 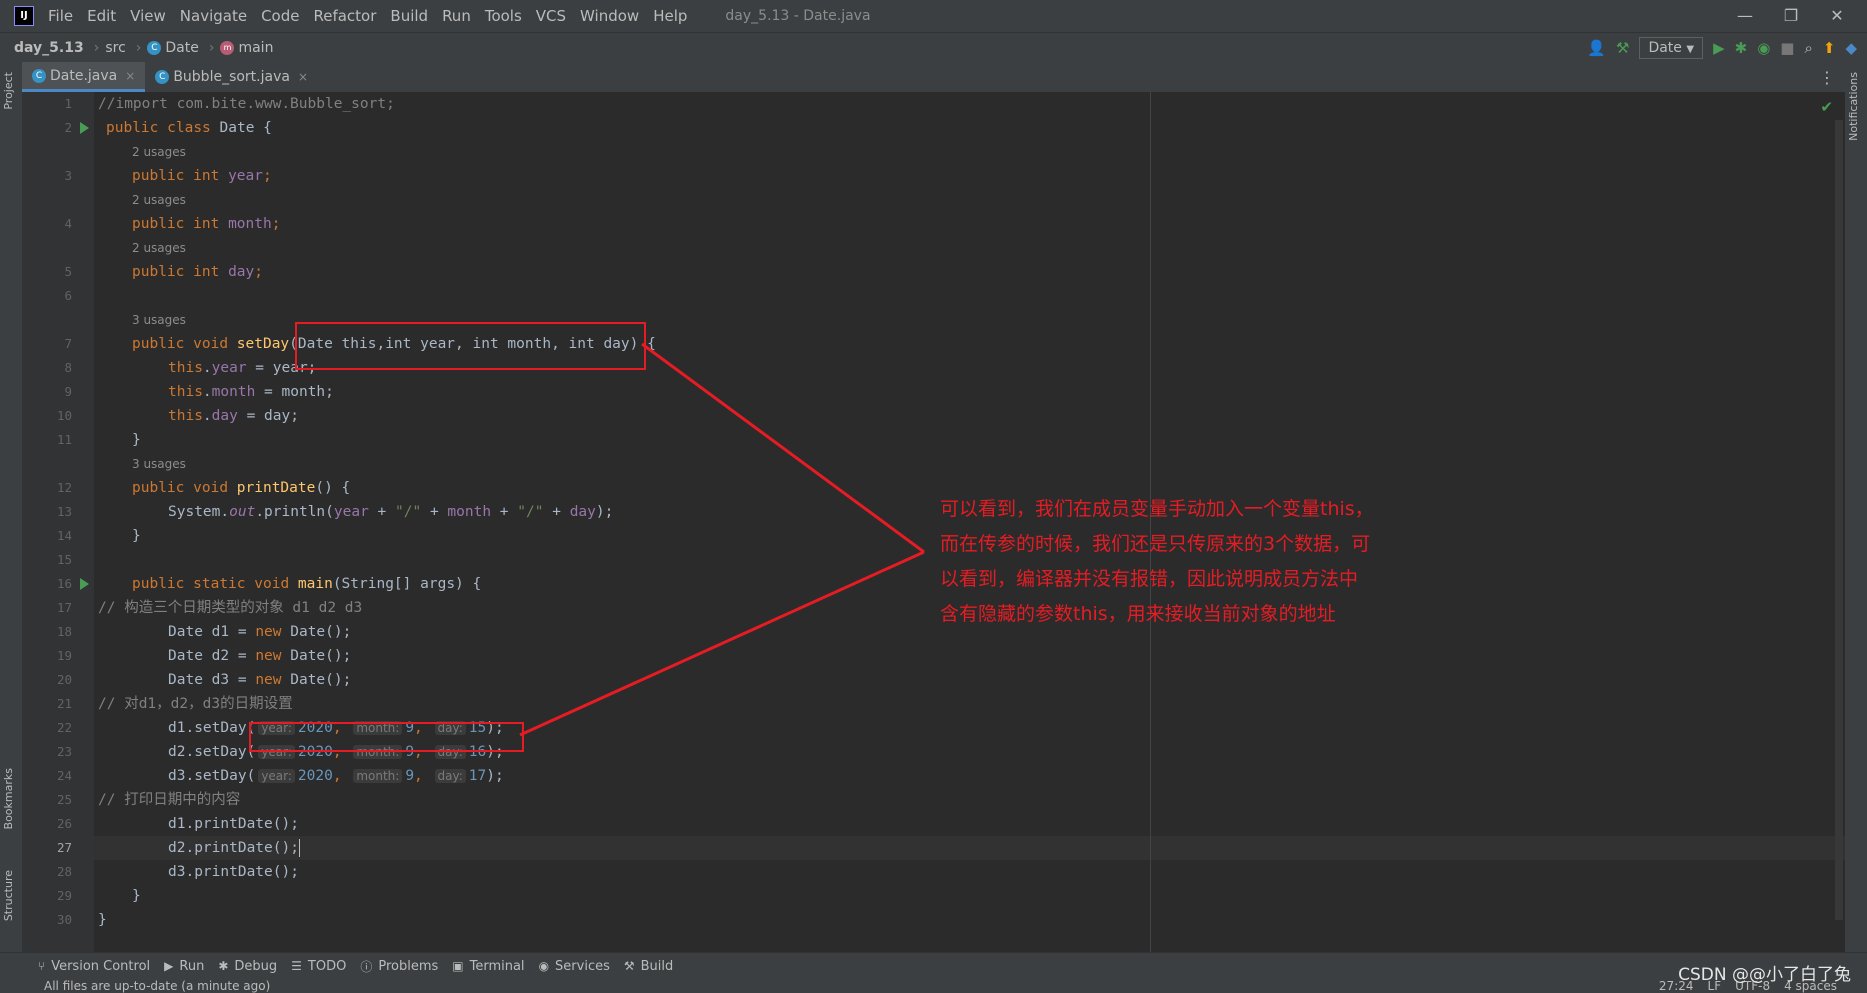 I want to click on debug-tool-button: ✱ Debug, so click(x=247, y=966).